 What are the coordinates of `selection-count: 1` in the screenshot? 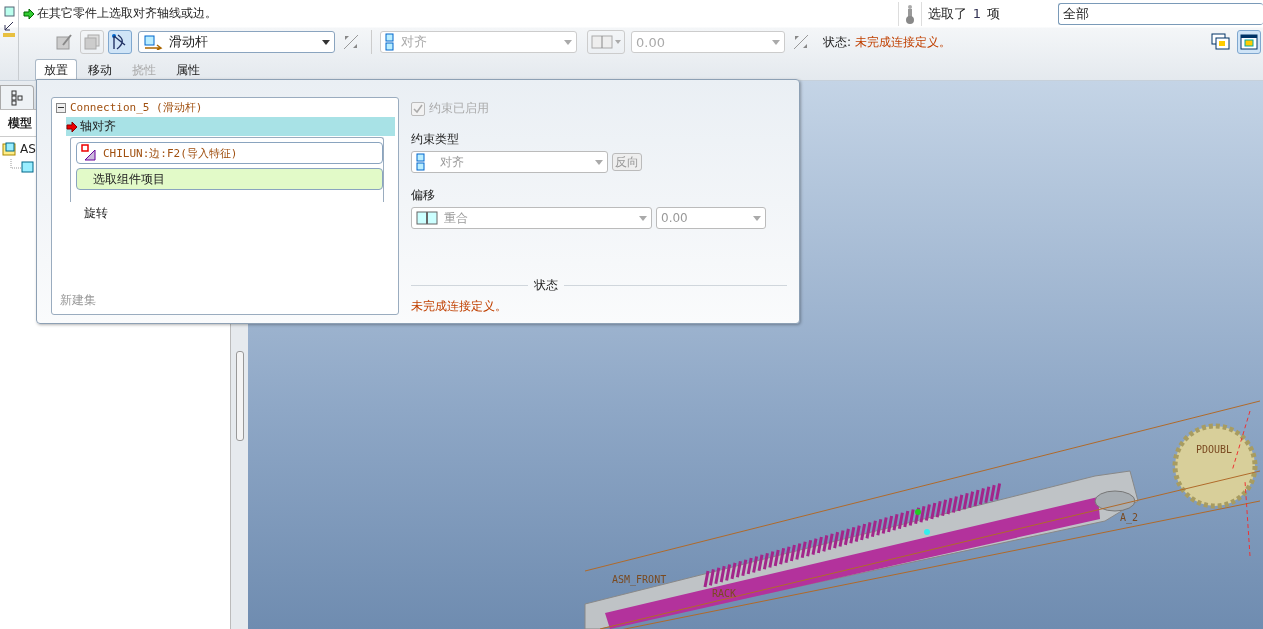 It's located at (976, 13).